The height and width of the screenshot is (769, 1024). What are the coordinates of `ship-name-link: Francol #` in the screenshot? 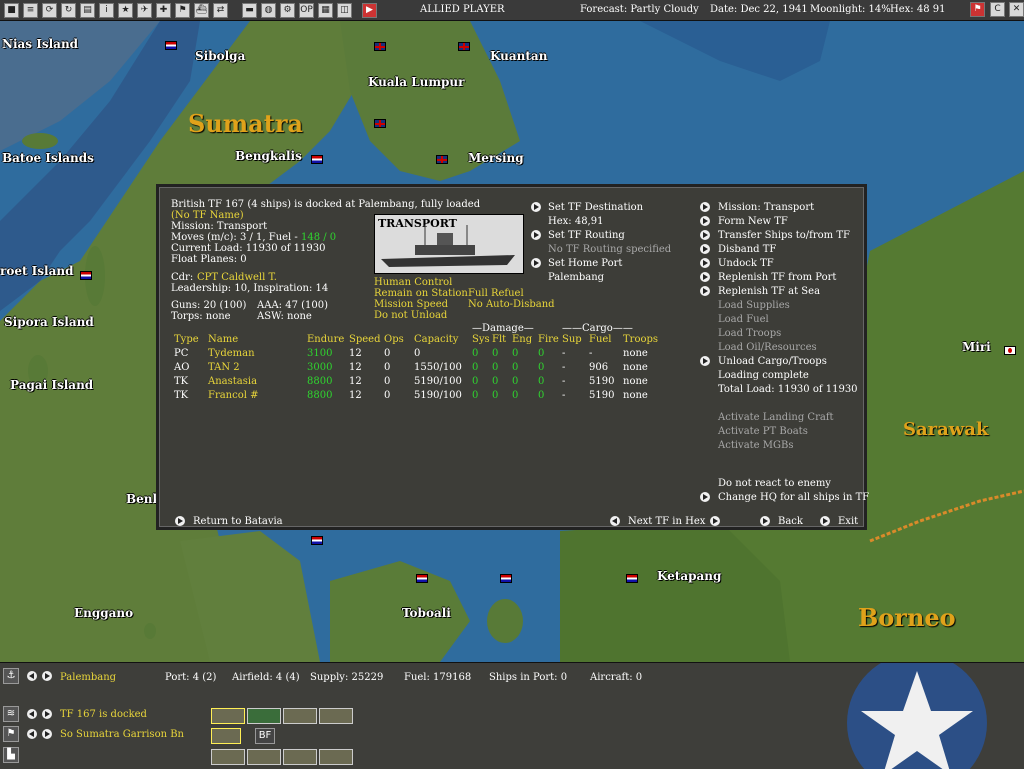 It's located at (233, 395).